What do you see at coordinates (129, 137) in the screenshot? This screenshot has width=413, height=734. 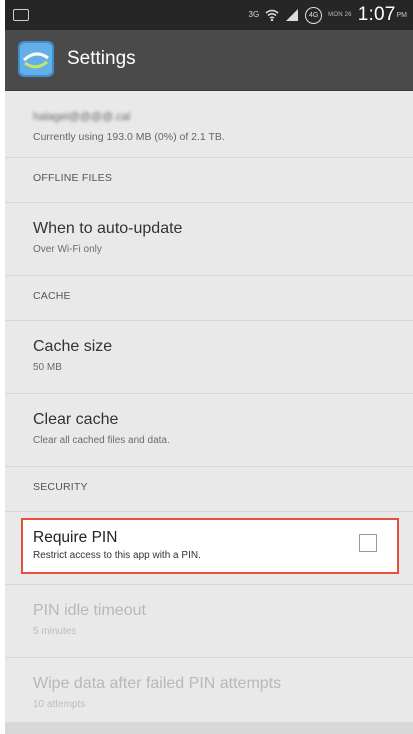 I see `storage-usage: Currently using 193.0 MB (0%) of 2.1 TB.` at bounding box center [129, 137].